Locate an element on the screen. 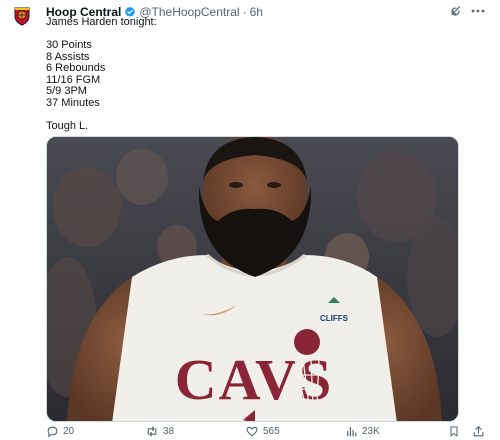 This screenshot has width=500, height=440. bookmark-button is located at coordinates (456, 431).